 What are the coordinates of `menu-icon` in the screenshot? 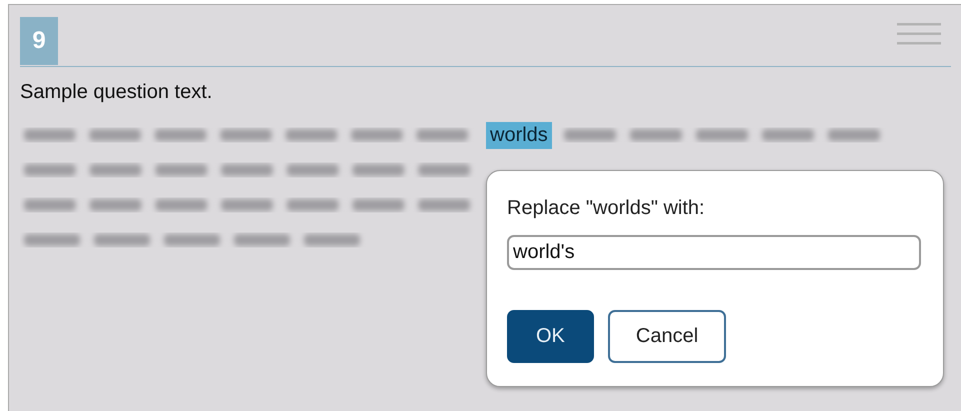 It's located at (919, 34).